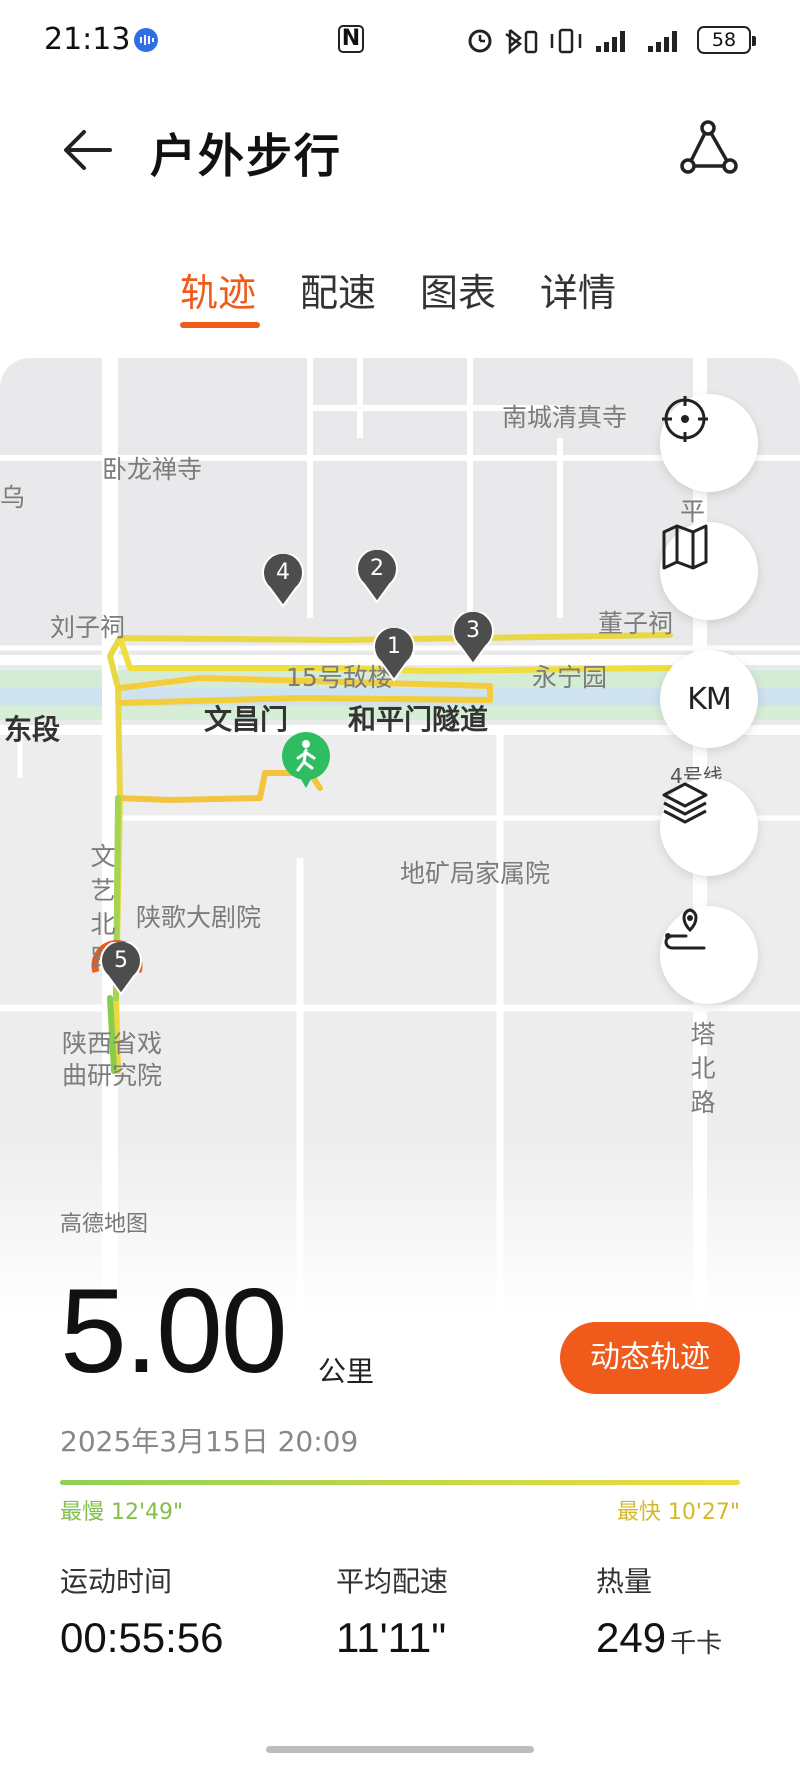  Describe the element at coordinates (709, 443) in the screenshot. I see `locate-button` at that location.